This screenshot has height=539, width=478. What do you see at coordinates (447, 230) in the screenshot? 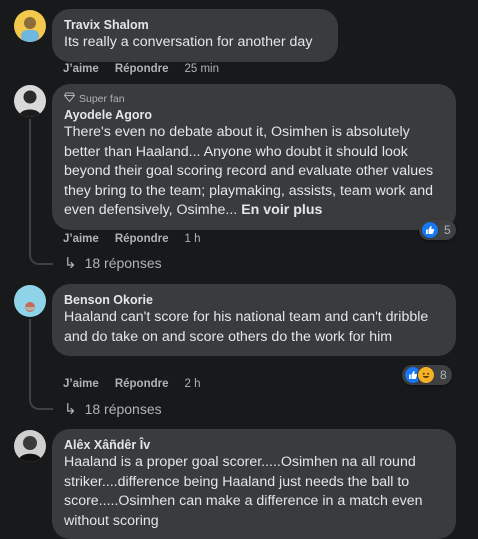
I see `reaction-count: 5` at bounding box center [447, 230].